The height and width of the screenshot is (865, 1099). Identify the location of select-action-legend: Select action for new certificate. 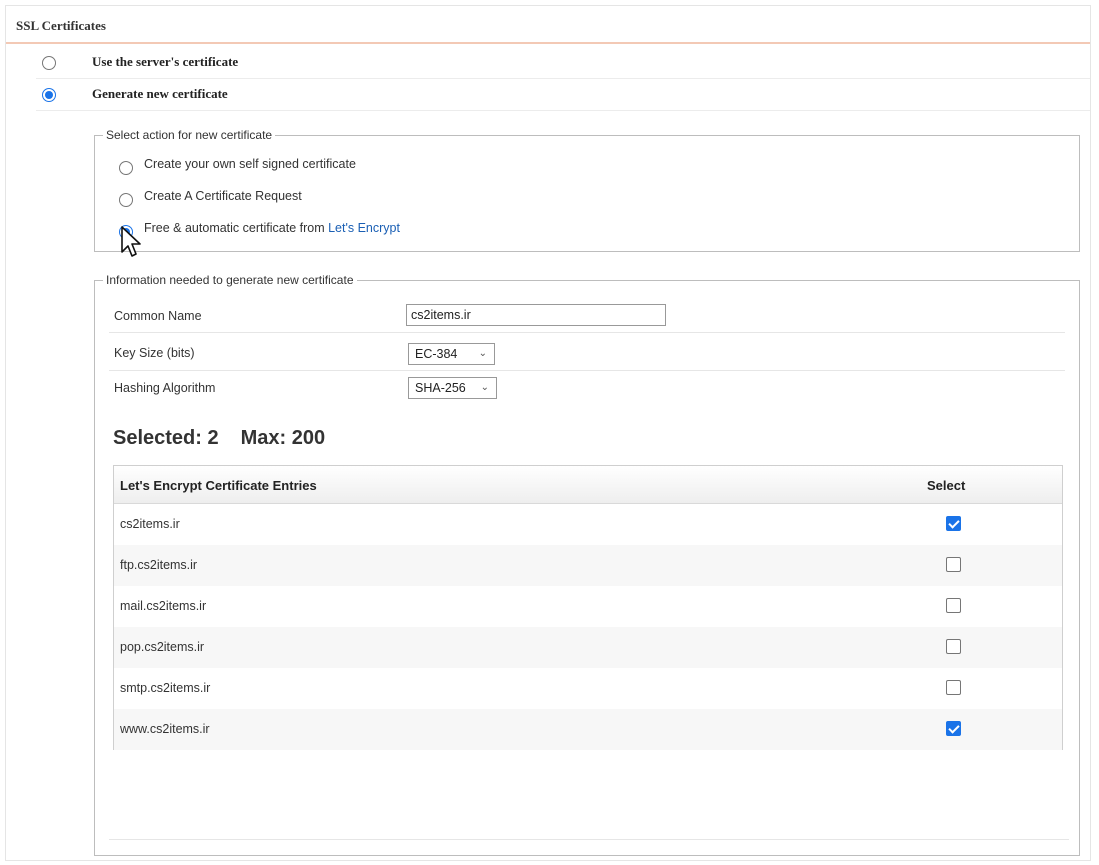
(189, 135).